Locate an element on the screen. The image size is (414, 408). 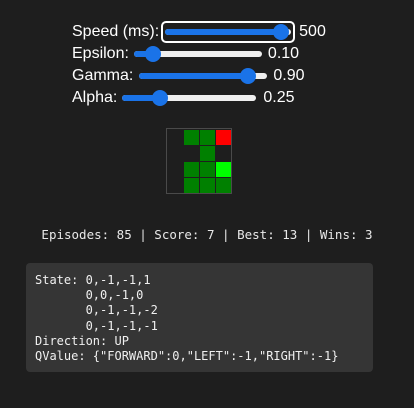
alpha-label: Alpha: is located at coordinates (95, 97).